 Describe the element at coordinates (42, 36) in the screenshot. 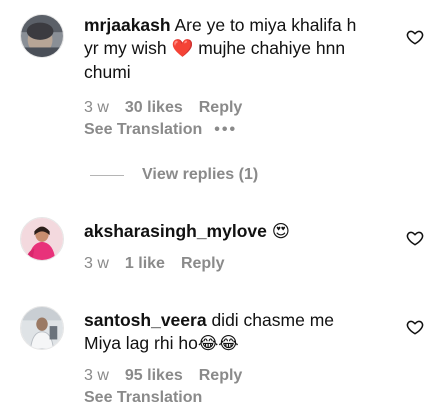

I see `avatar-mrjaakash` at that location.